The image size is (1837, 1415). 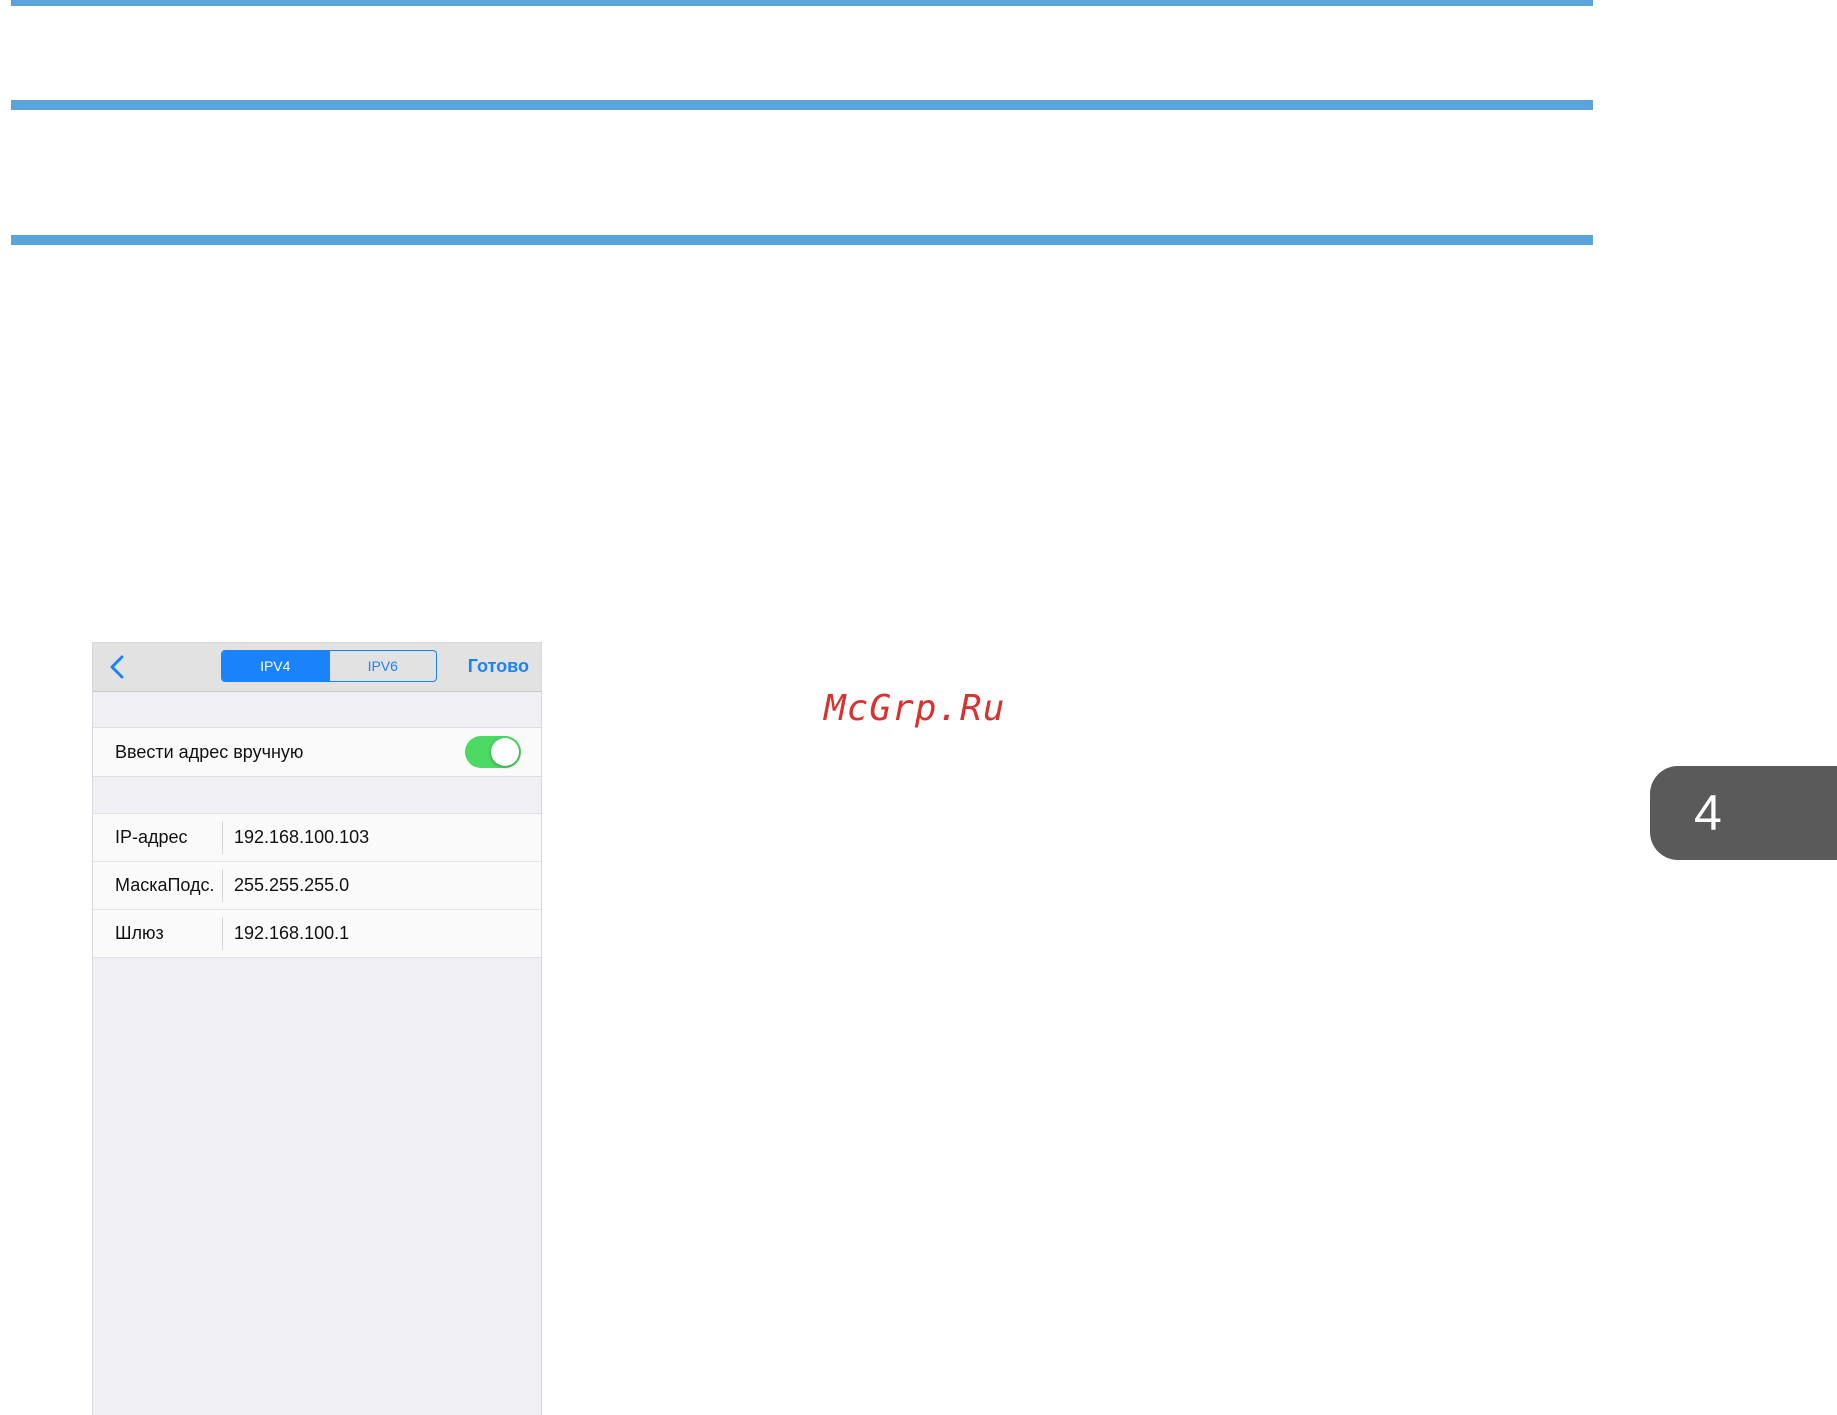 I want to click on subnet-mask-input, so click(x=379, y=885).